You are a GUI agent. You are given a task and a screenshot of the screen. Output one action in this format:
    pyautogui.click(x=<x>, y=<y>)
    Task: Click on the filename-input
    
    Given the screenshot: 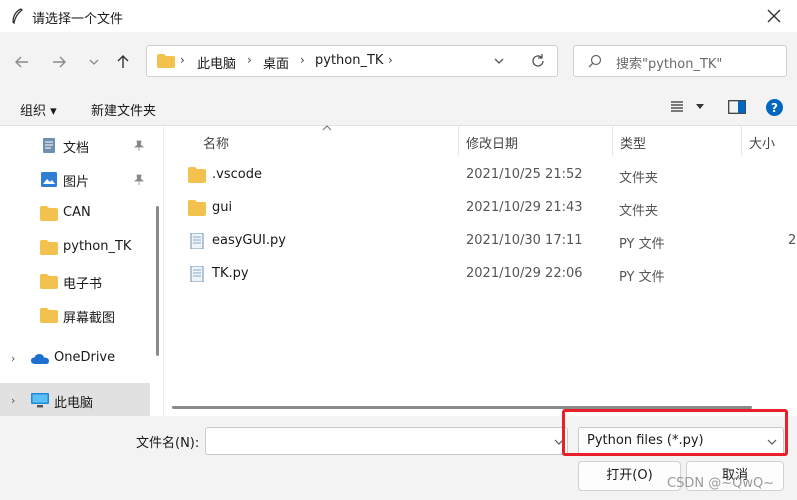 What is the action you would take?
    pyautogui.click(x=386, y=441)
    